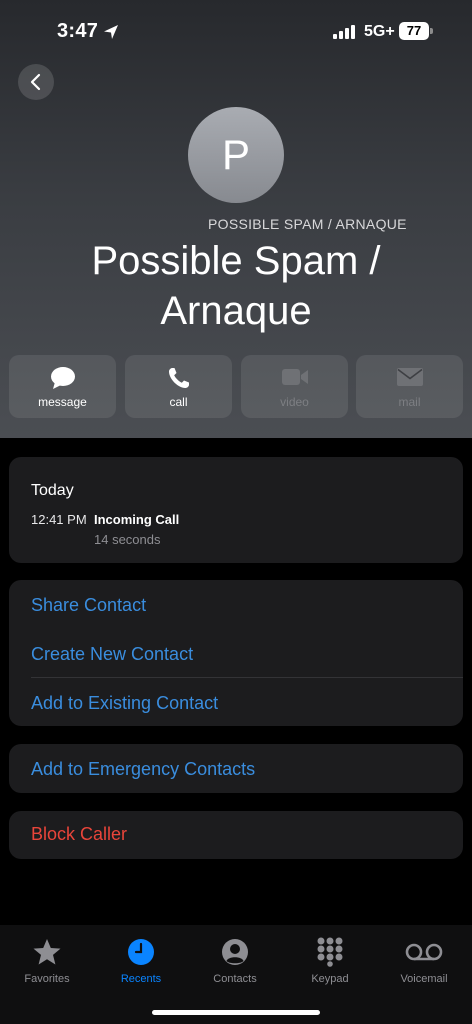 This screenshot has height=1024, width=472. I want to click on contact-avatar: P, so click(236, 155).